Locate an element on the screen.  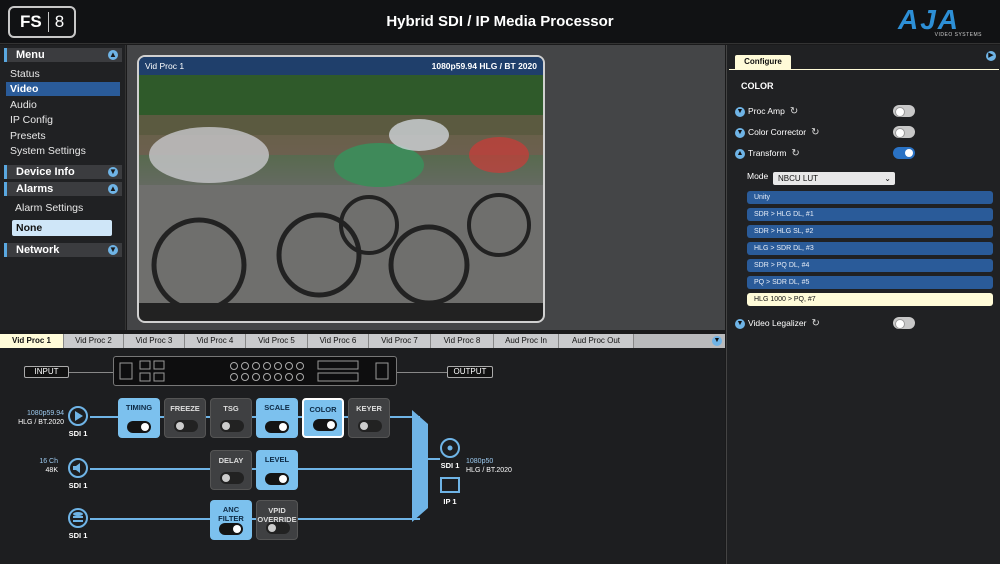
tab-configure: Configure is located at coordinates (763, 62).